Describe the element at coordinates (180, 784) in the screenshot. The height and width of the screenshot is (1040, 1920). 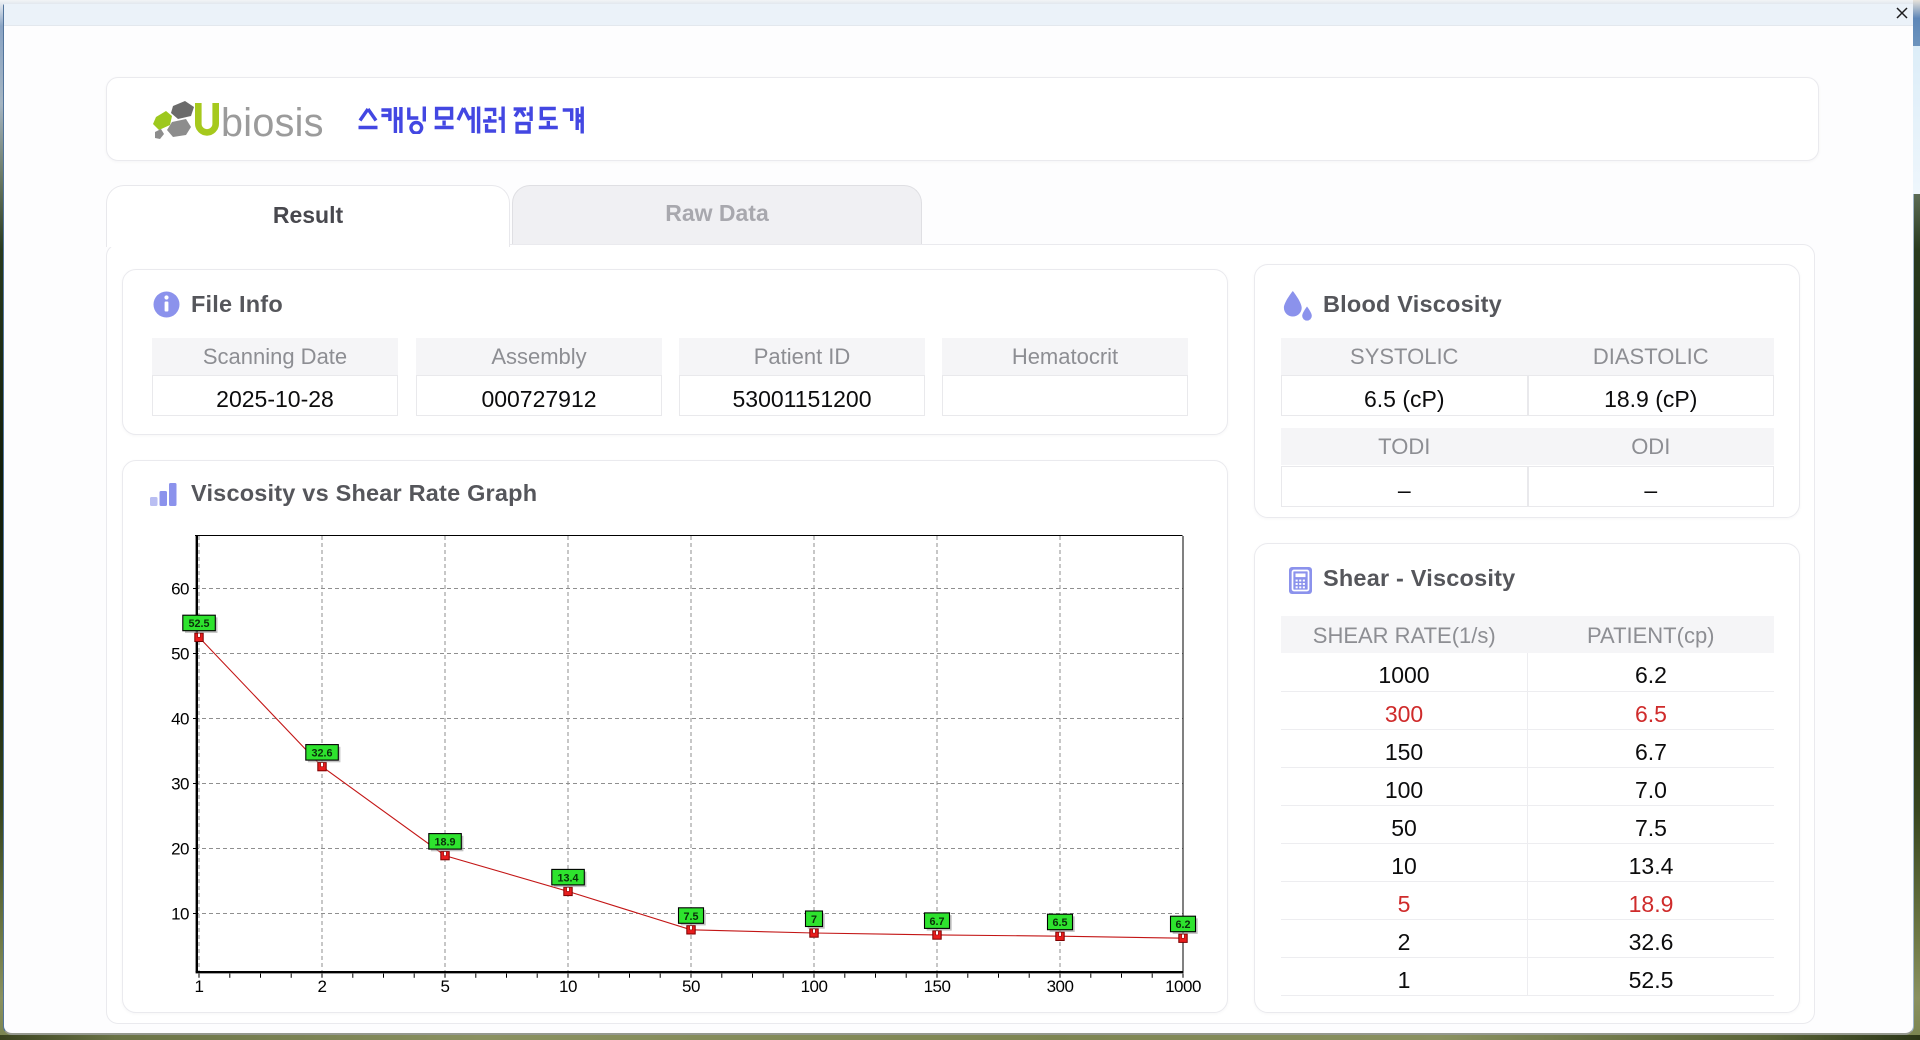
I see `svg-text: 30` at that location.